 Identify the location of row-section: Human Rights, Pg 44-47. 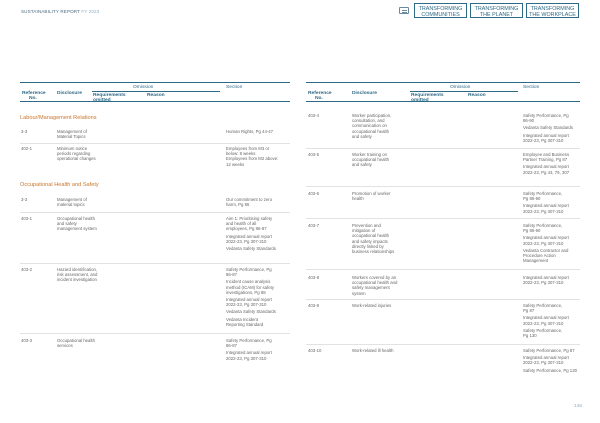
(249, 131).